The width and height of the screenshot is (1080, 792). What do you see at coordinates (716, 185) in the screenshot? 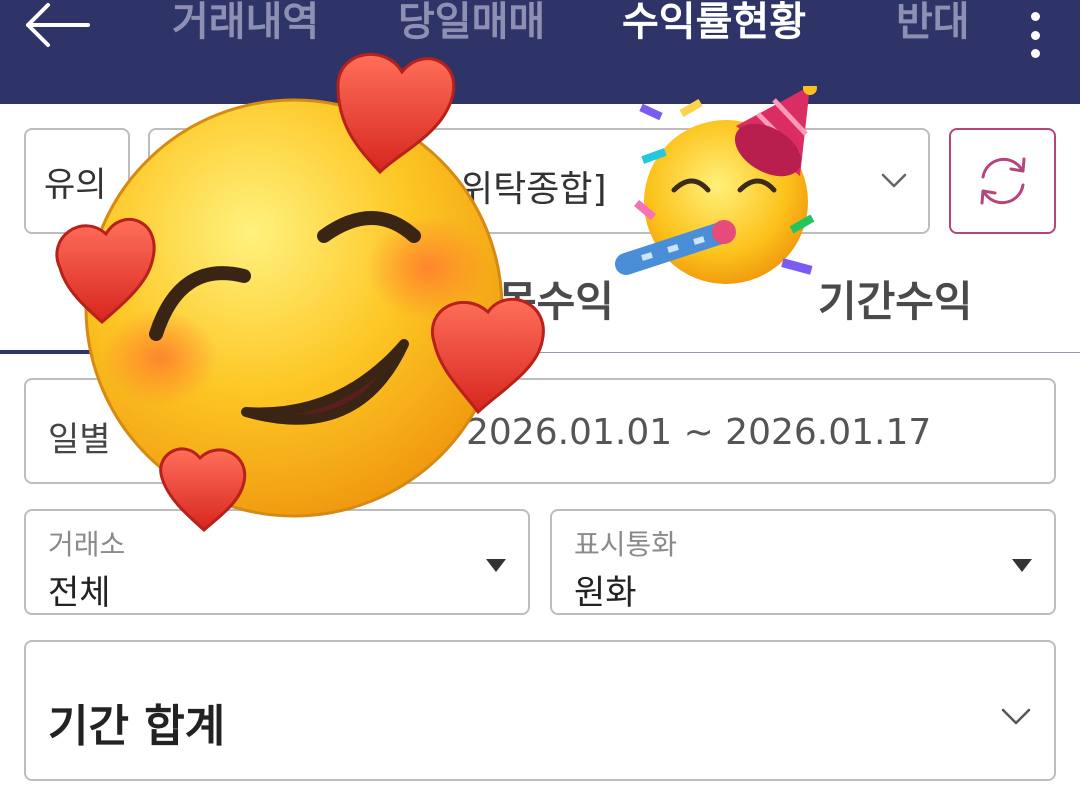
I see `partying-face-emoji` at bounding box center [716, 185].